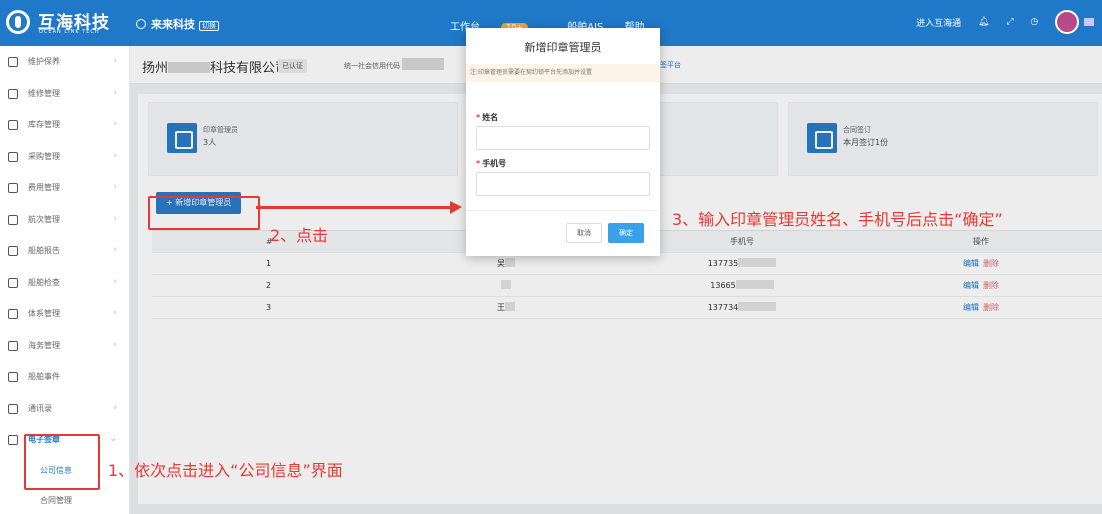 This screenshot has height=514, width=1102. I want to click on org-name: 来来科技, so click(173, 24).